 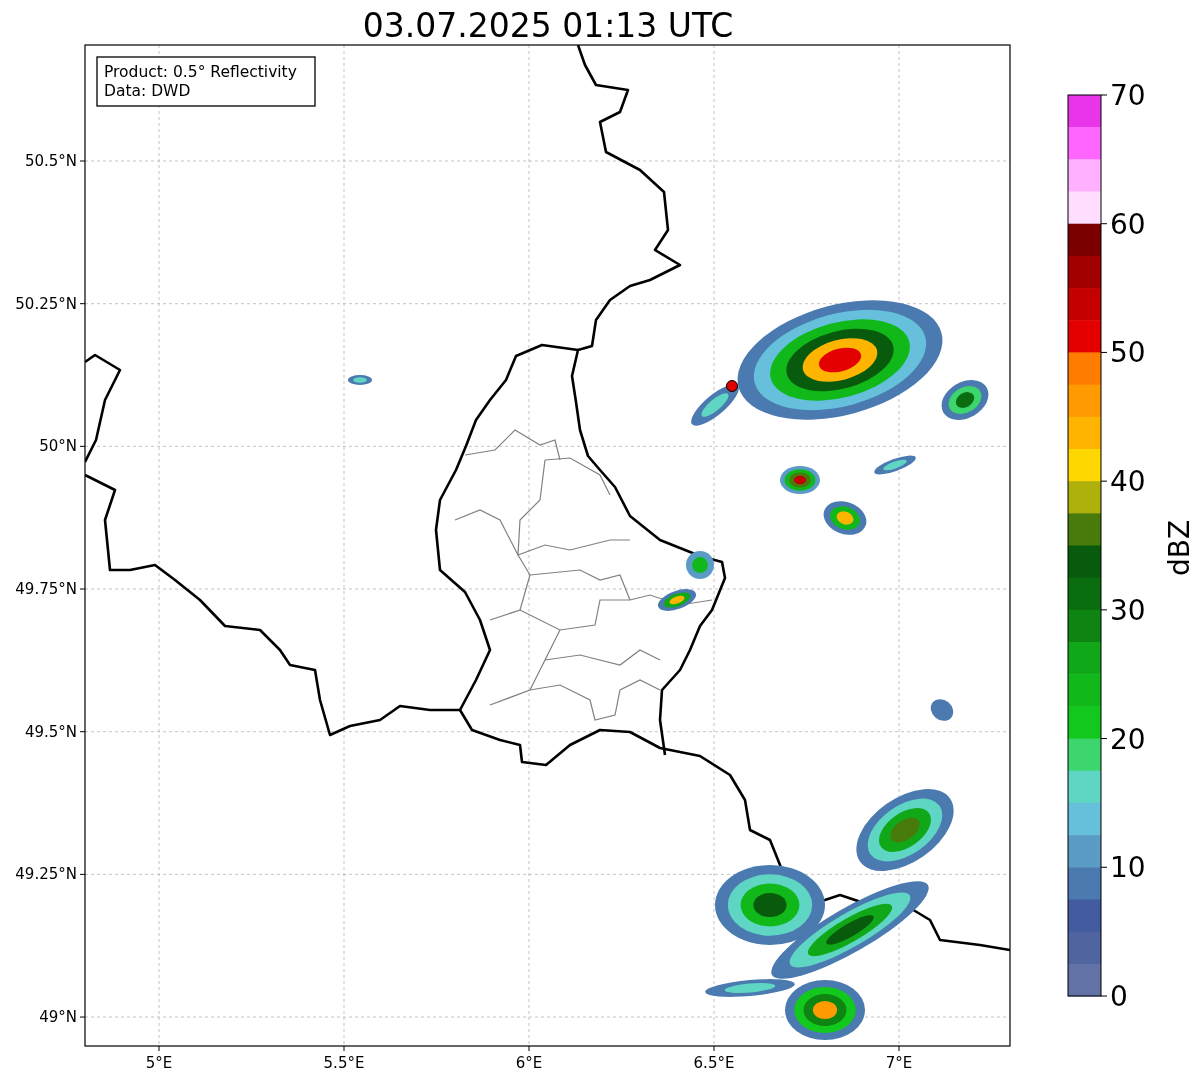 What do you see at coordinates (899, 1063) in the screenshot?
I see `axis-tick-label: 7°E` at bounding box center [899, 1063].